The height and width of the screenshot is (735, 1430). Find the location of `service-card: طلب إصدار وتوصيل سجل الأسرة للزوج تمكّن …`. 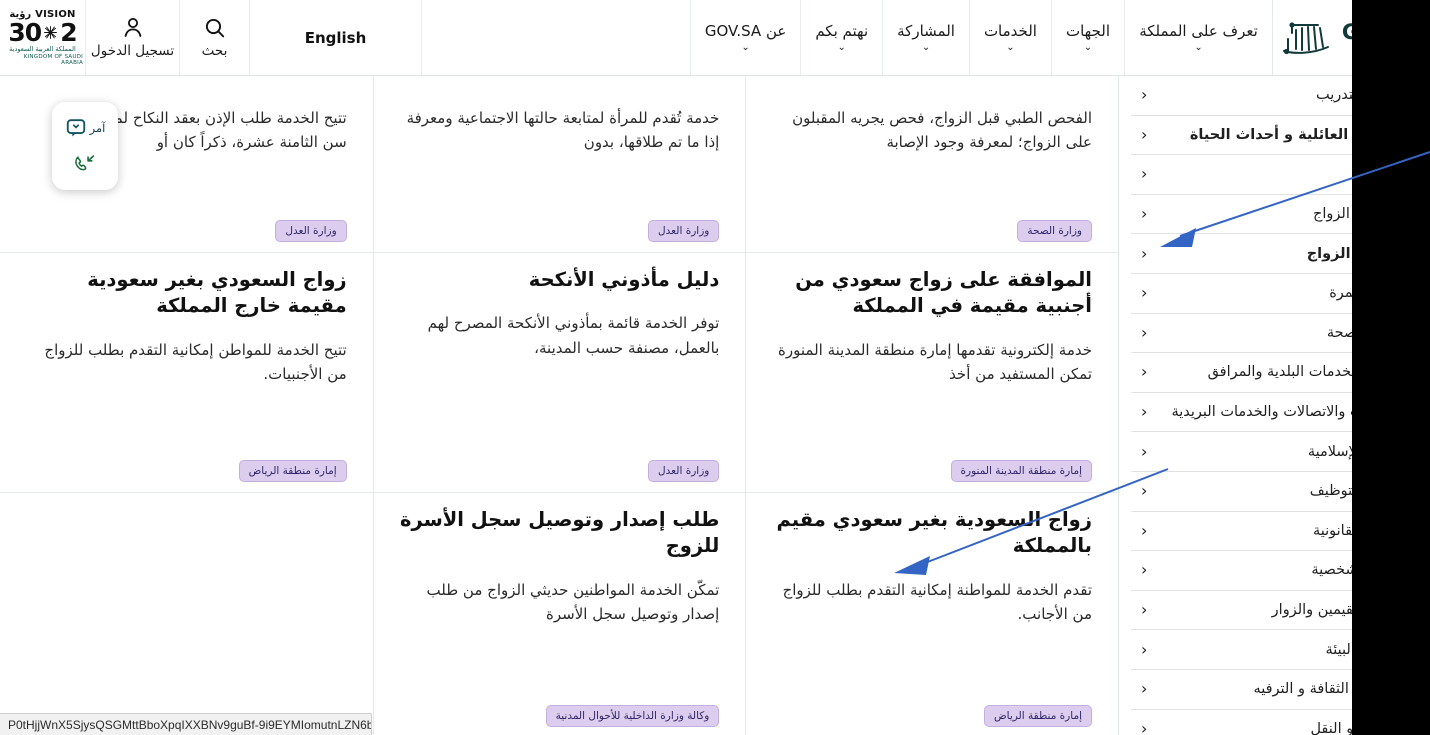

service-card: طلب إصدار وتوصيل سجل الأسرة للزوج تمكّن … is located at coordinates (559, 614).